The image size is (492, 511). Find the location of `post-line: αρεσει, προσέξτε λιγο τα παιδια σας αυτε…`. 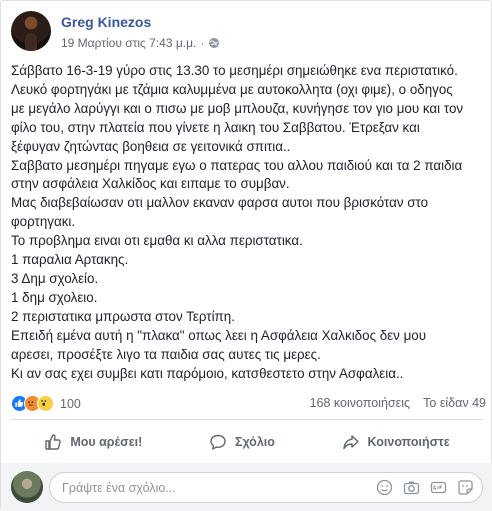

post-line: αρεσει, προσέξτε λιγο τα παιδια σας αυτε… is located at coordinates (166, 354).